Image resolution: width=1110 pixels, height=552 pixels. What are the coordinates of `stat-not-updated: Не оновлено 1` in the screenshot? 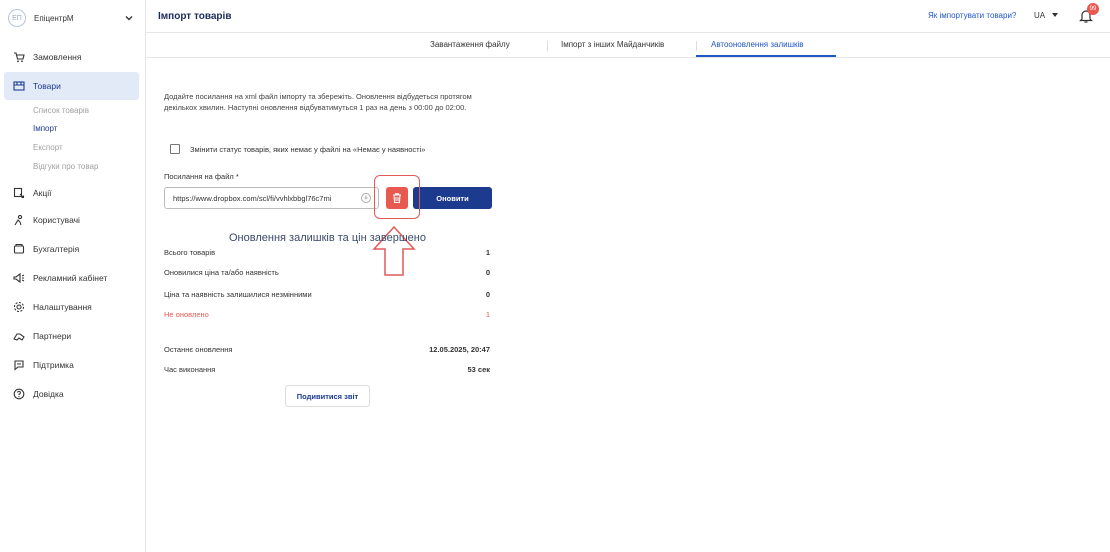 It's located at (327, 317).